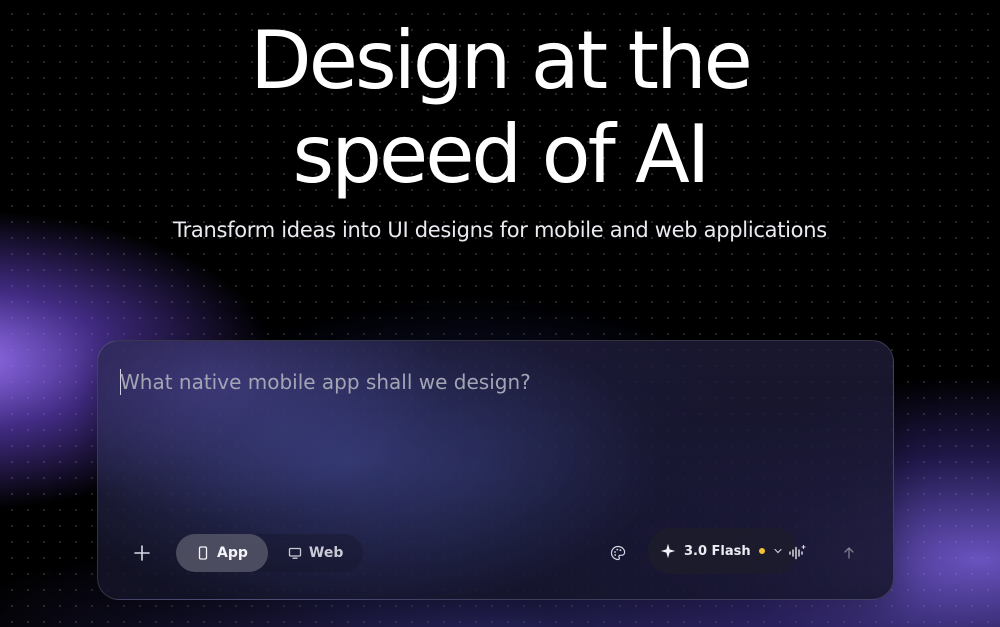 The width and height of the screenshot is (1000, 627). I want to click on voice-waveform-icon, so click(797, 552).